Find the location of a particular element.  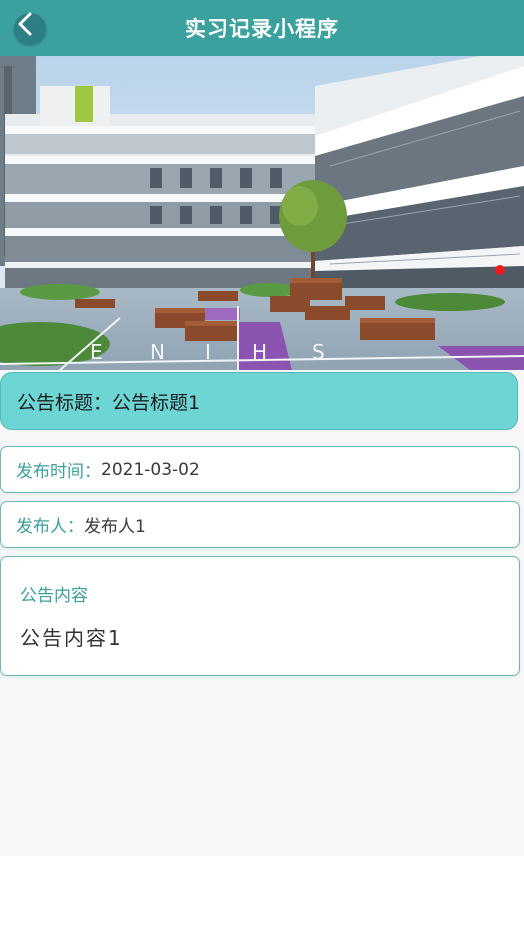

content-label: 公告内容 is located at coordinates (54, 596).